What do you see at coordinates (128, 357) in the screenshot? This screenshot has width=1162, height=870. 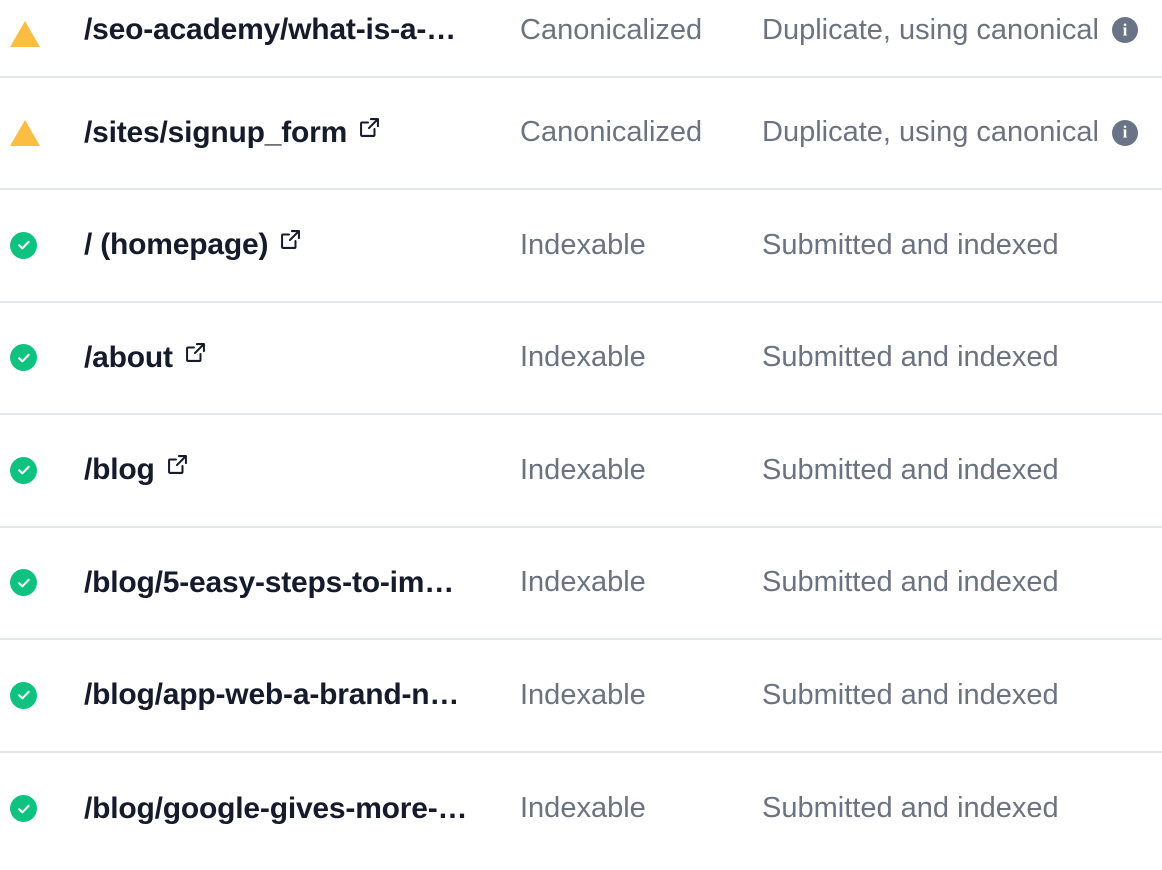 I see `url-label: /about` at bounding box center [128, 357].